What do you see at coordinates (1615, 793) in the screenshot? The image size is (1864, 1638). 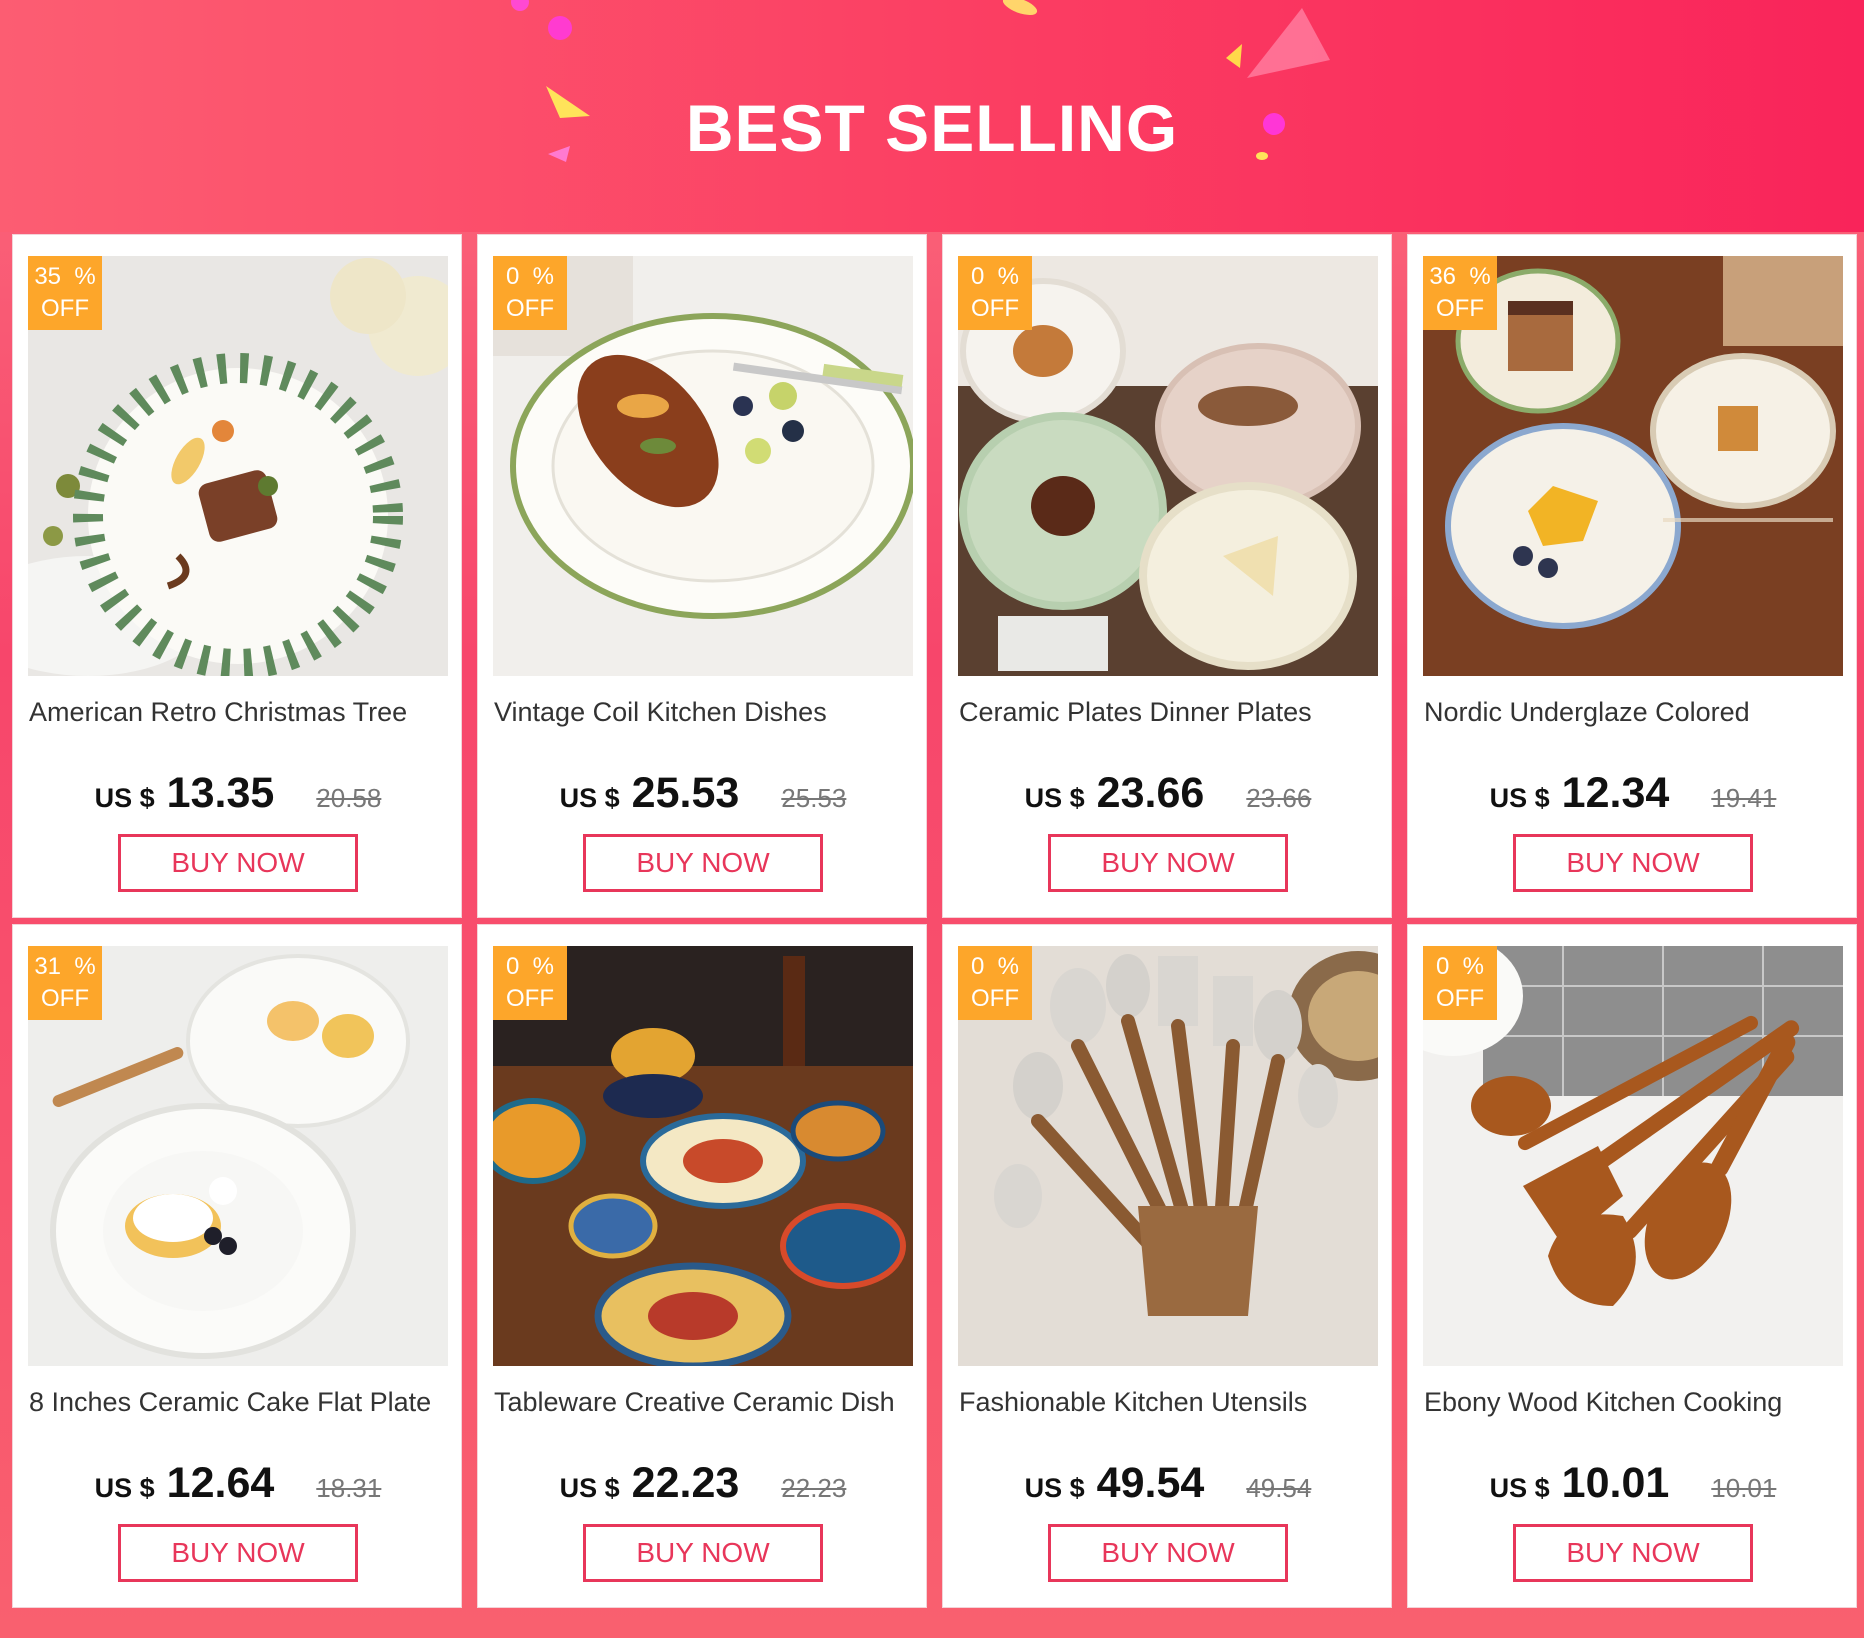 I see `current-price: 12.34` at bounding box center [1615, 793].